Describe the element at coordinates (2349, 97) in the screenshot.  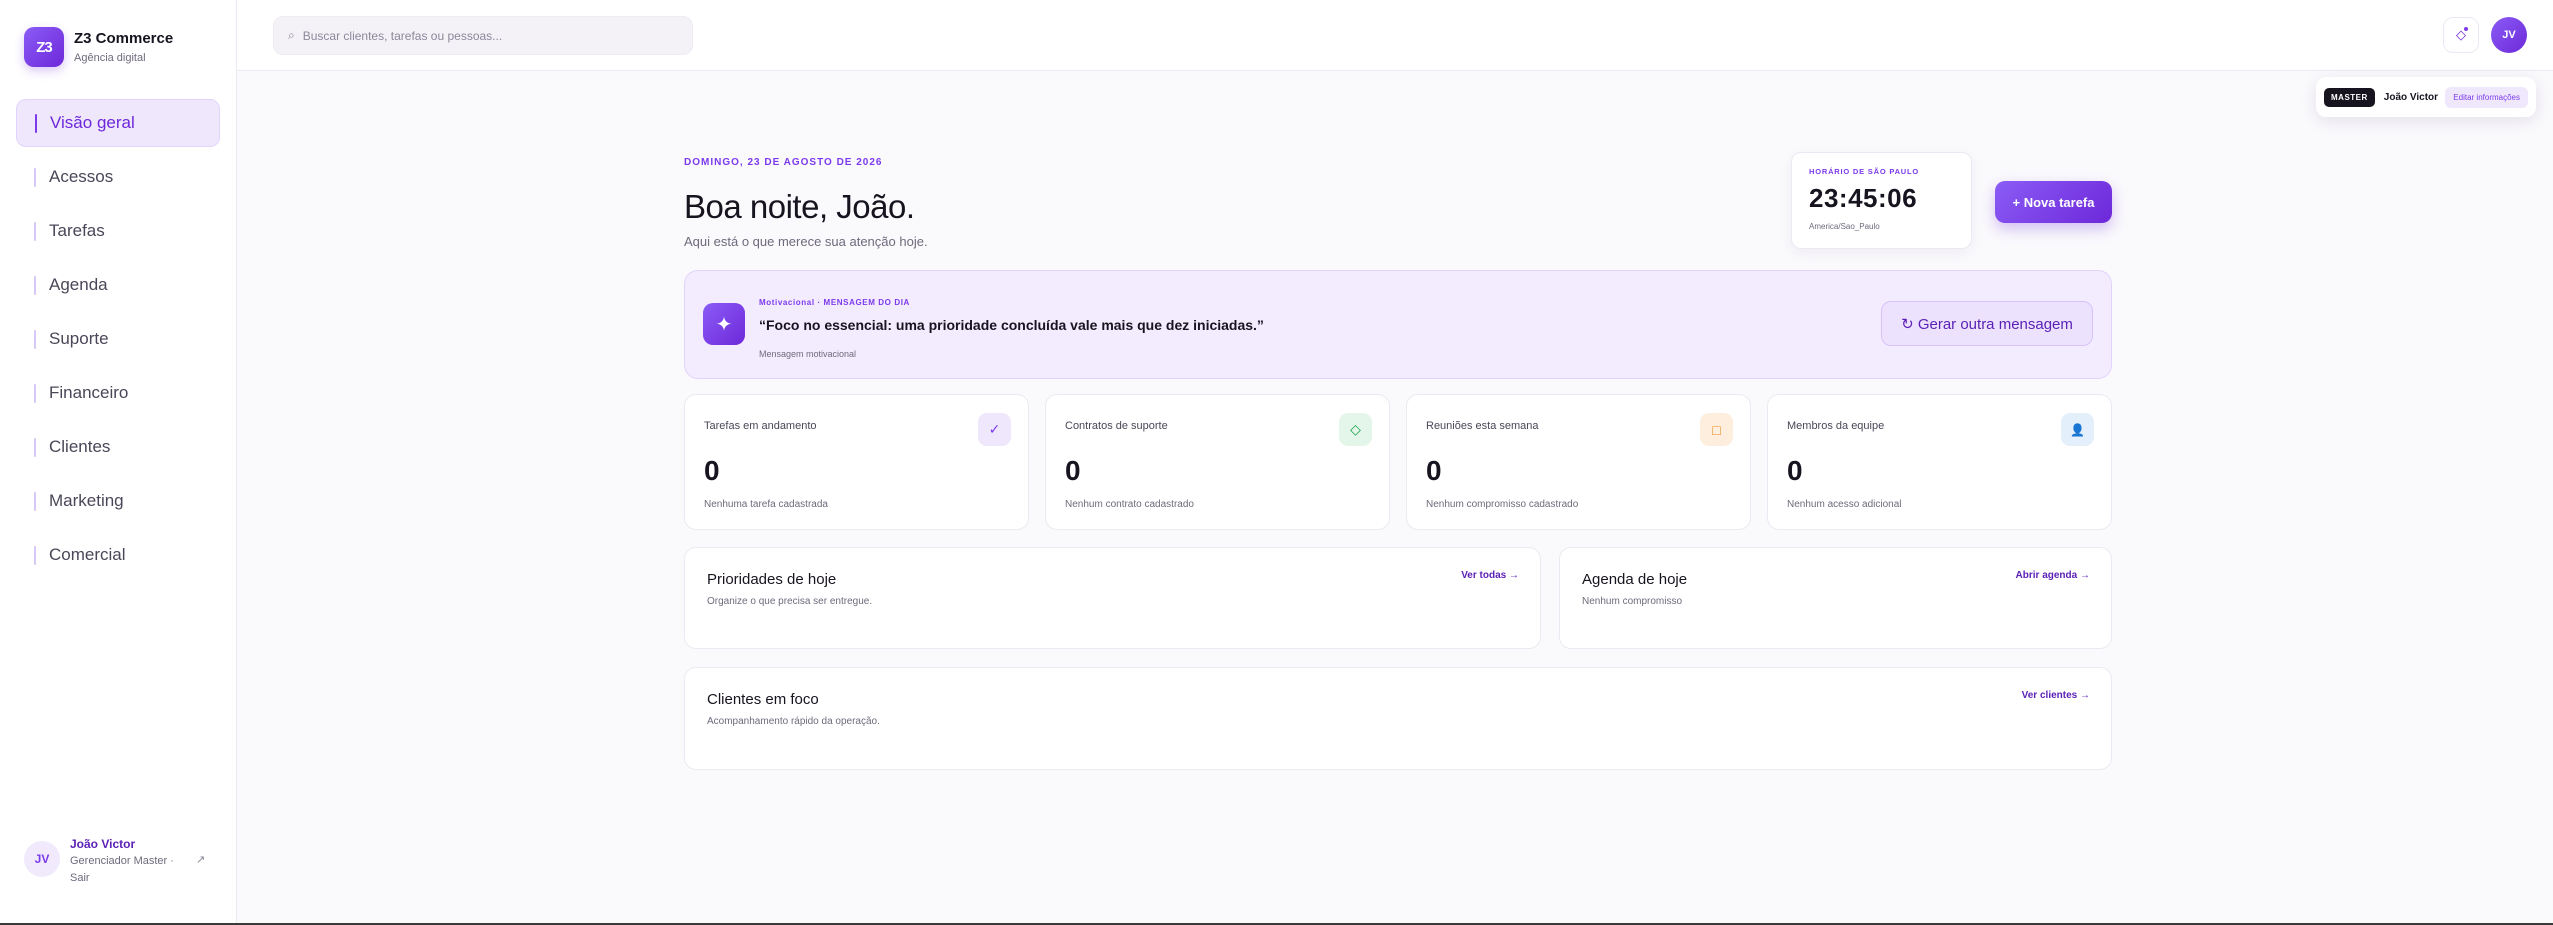
I see `role-badge: MASTER` at that location.